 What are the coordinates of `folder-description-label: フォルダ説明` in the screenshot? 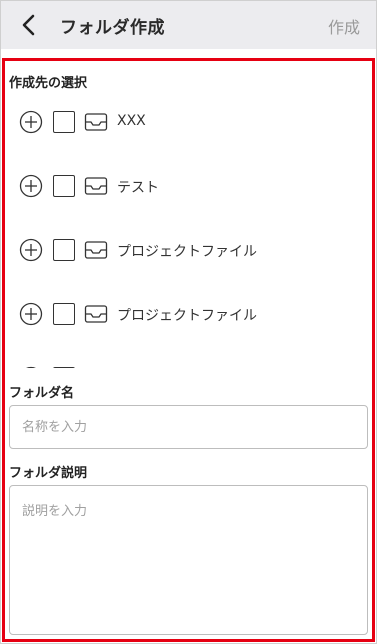 It's located at (48, 473).